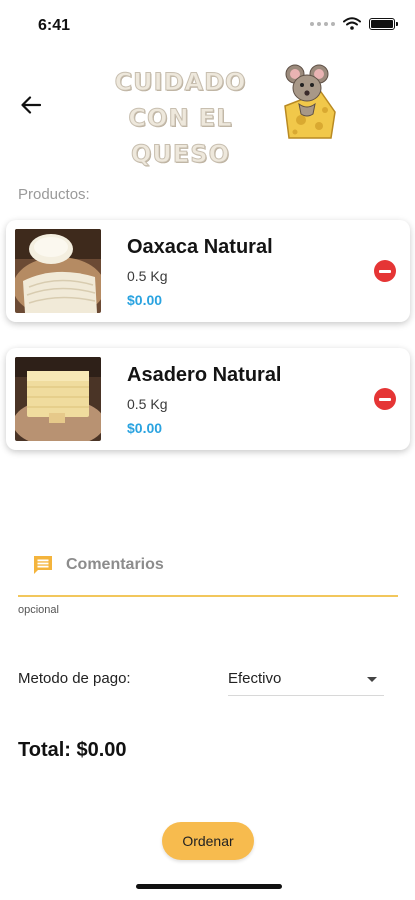 Image resolution: width=415 pixels, height=900 pixels. I want to click on wifi-icon, so click(352, 23).